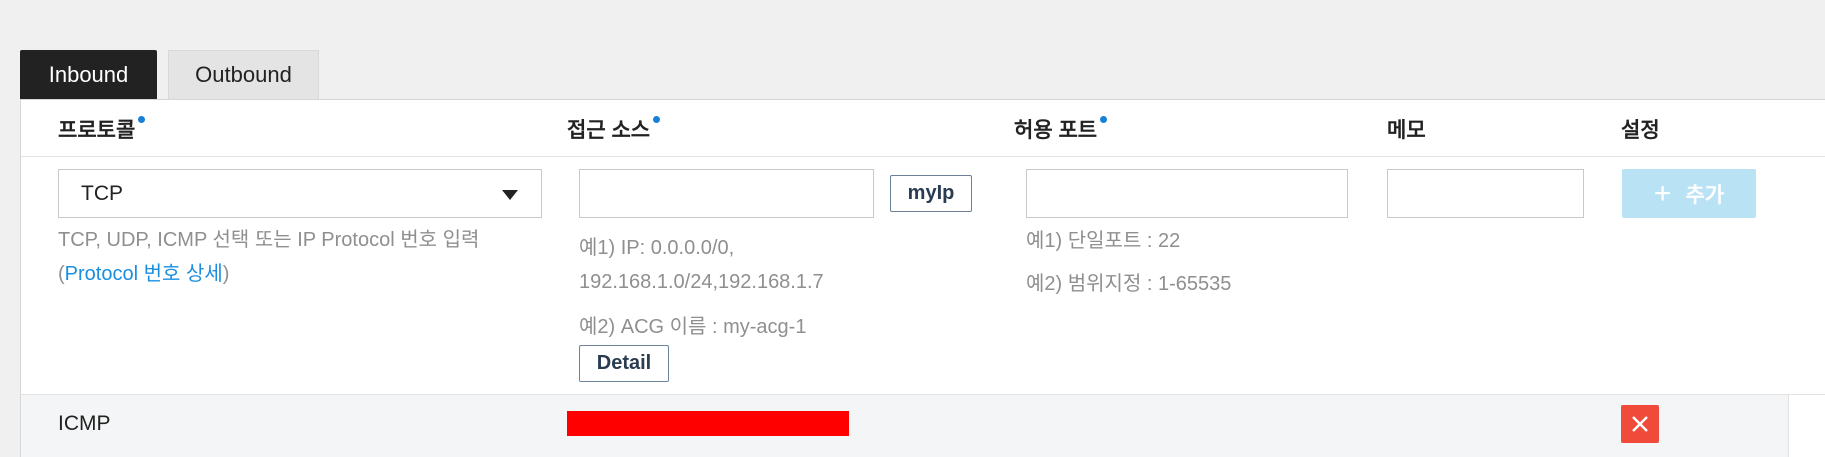 This screenshot has width=1825, height=457. I want to click on close-icon, so click(1640, 424).